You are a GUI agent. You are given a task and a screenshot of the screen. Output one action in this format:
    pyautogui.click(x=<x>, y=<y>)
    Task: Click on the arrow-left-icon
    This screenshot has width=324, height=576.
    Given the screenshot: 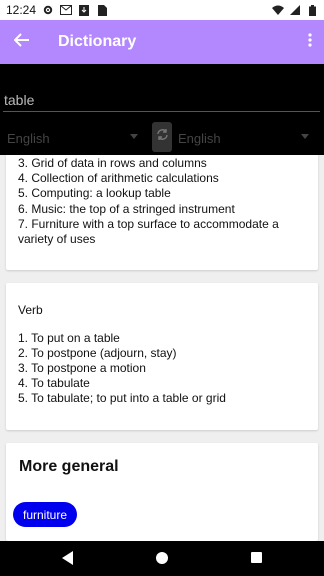 What is the action you would take?
    pyautogui.click(x=21, y=42)
    